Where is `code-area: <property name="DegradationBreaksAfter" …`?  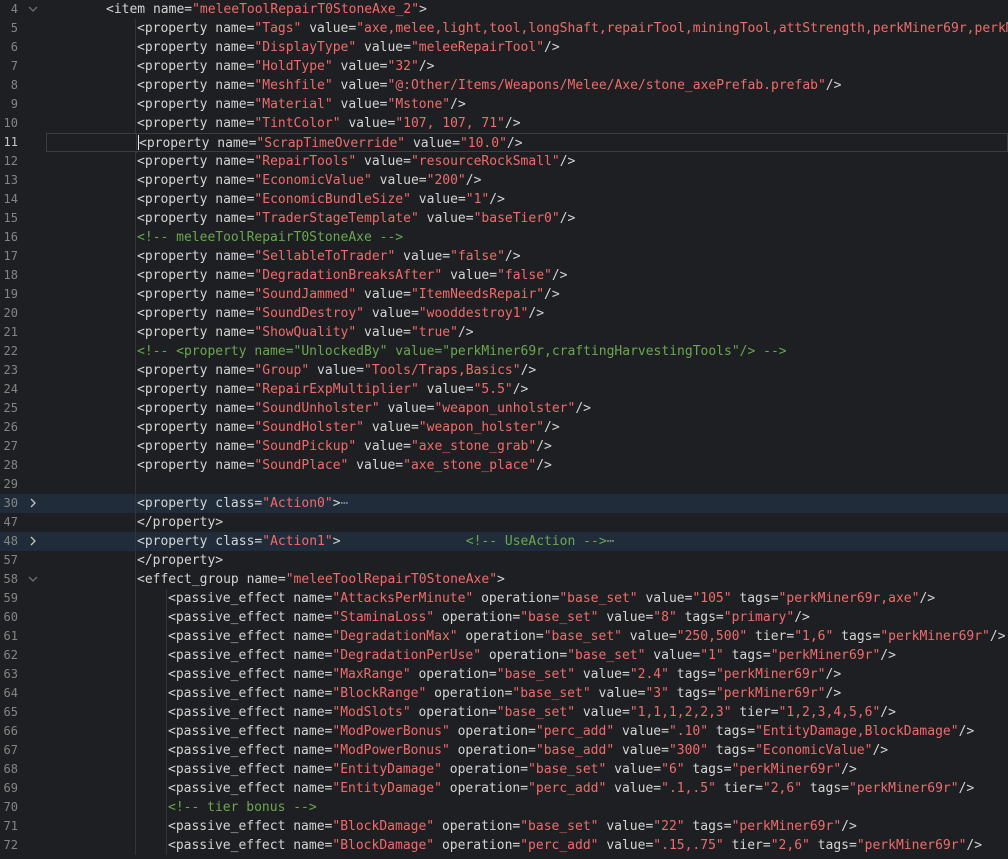
code-area: <property name="DegradationBreaksAfter" … is located at coordinates (527, 275).